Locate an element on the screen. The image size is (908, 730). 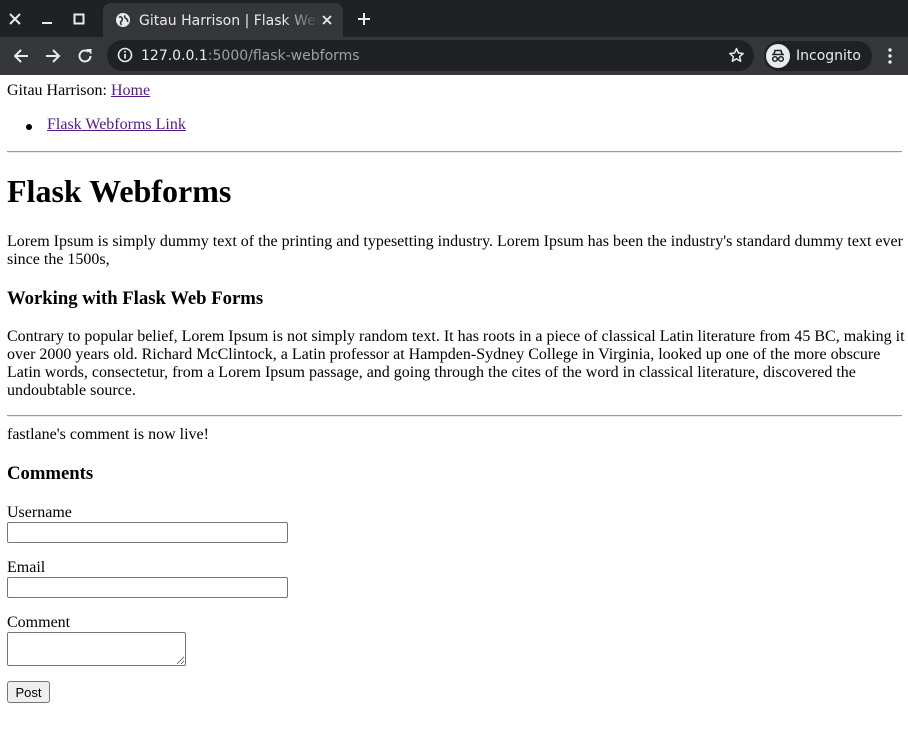
site-brand: Gitau Harrison: Home is located at coordinates (78, 91).